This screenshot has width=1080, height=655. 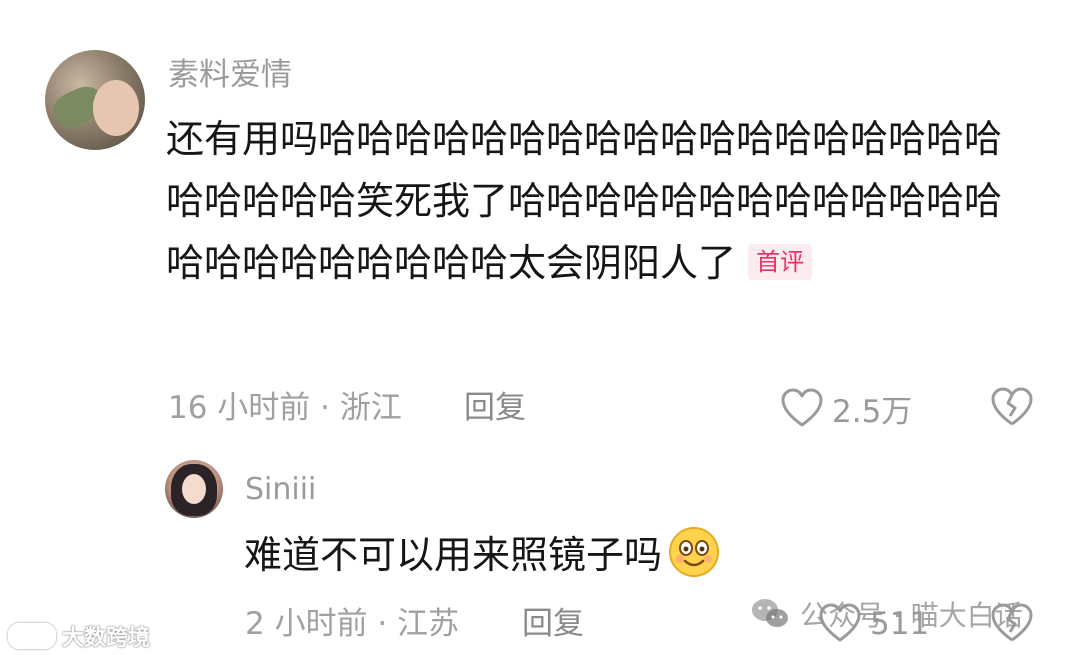 What do you see at coordinates (453, 555) in the screenshot?
I see `comment-body: 难道不可以用来照镜子吗` at bounding box center [453, 555].